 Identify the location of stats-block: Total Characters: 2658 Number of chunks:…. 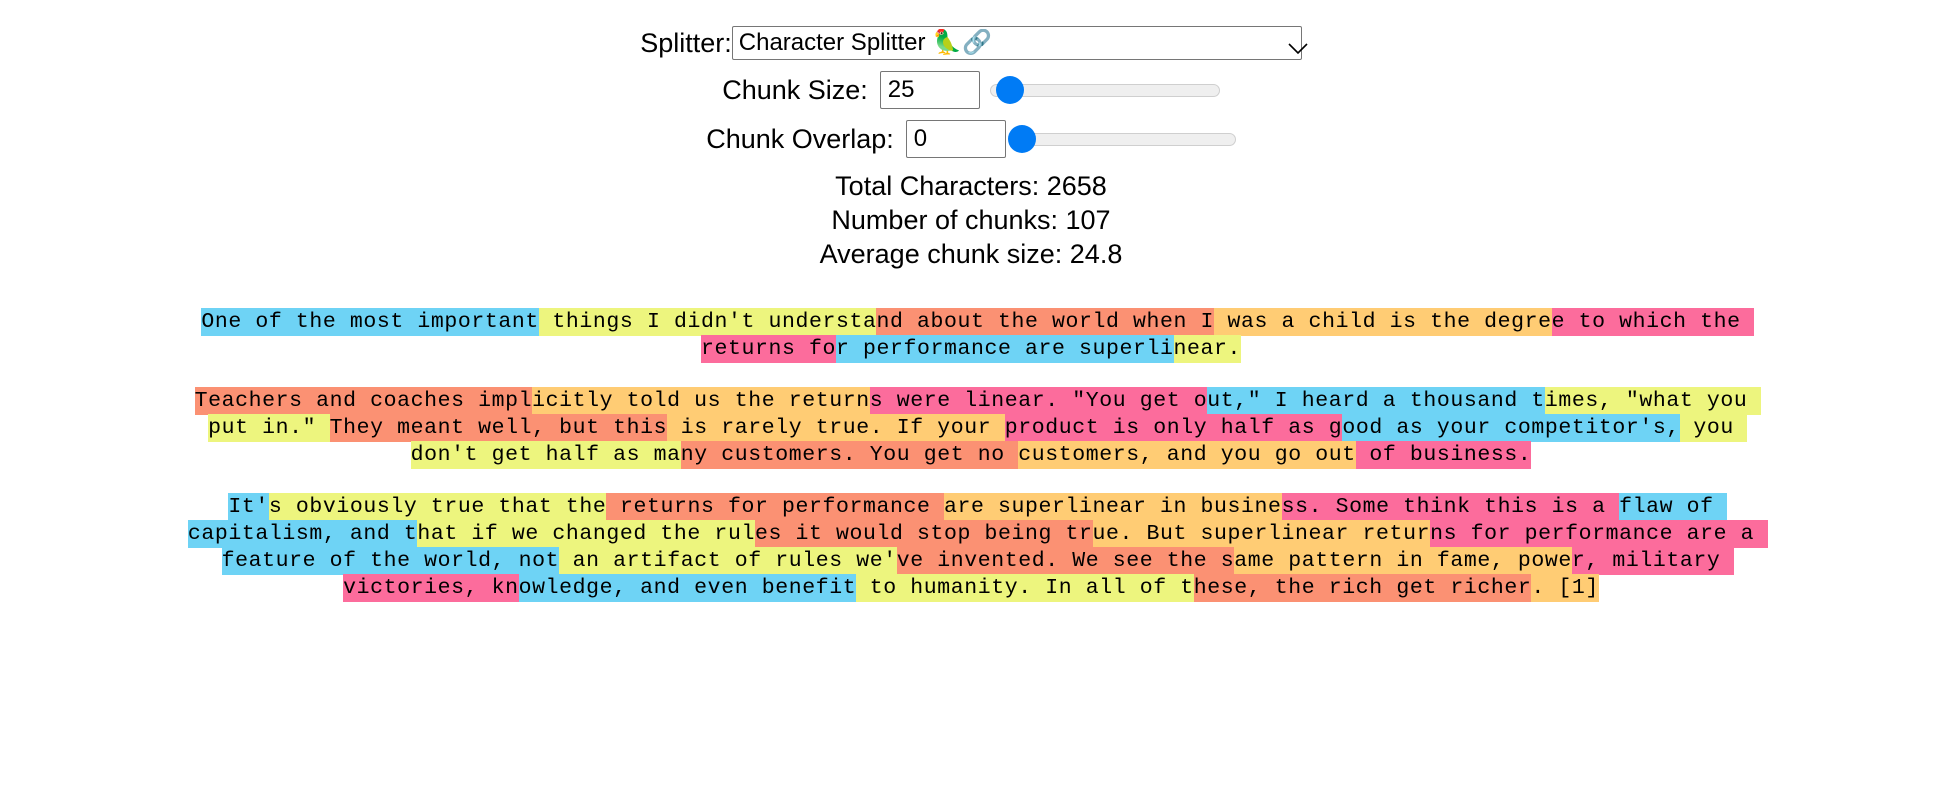
(971, 220).